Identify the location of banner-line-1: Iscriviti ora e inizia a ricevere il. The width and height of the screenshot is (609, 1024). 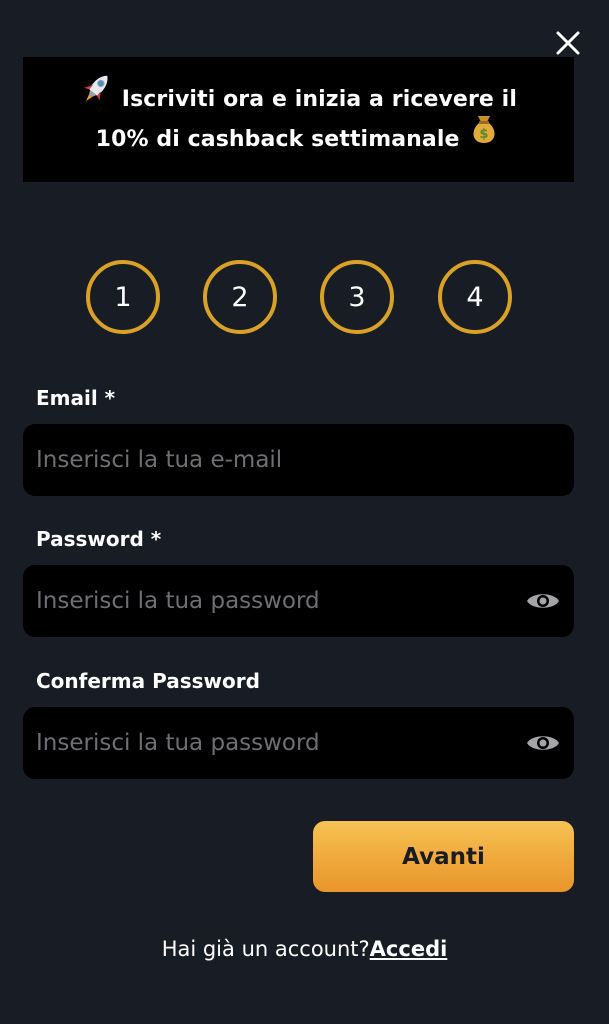
(298, 97).